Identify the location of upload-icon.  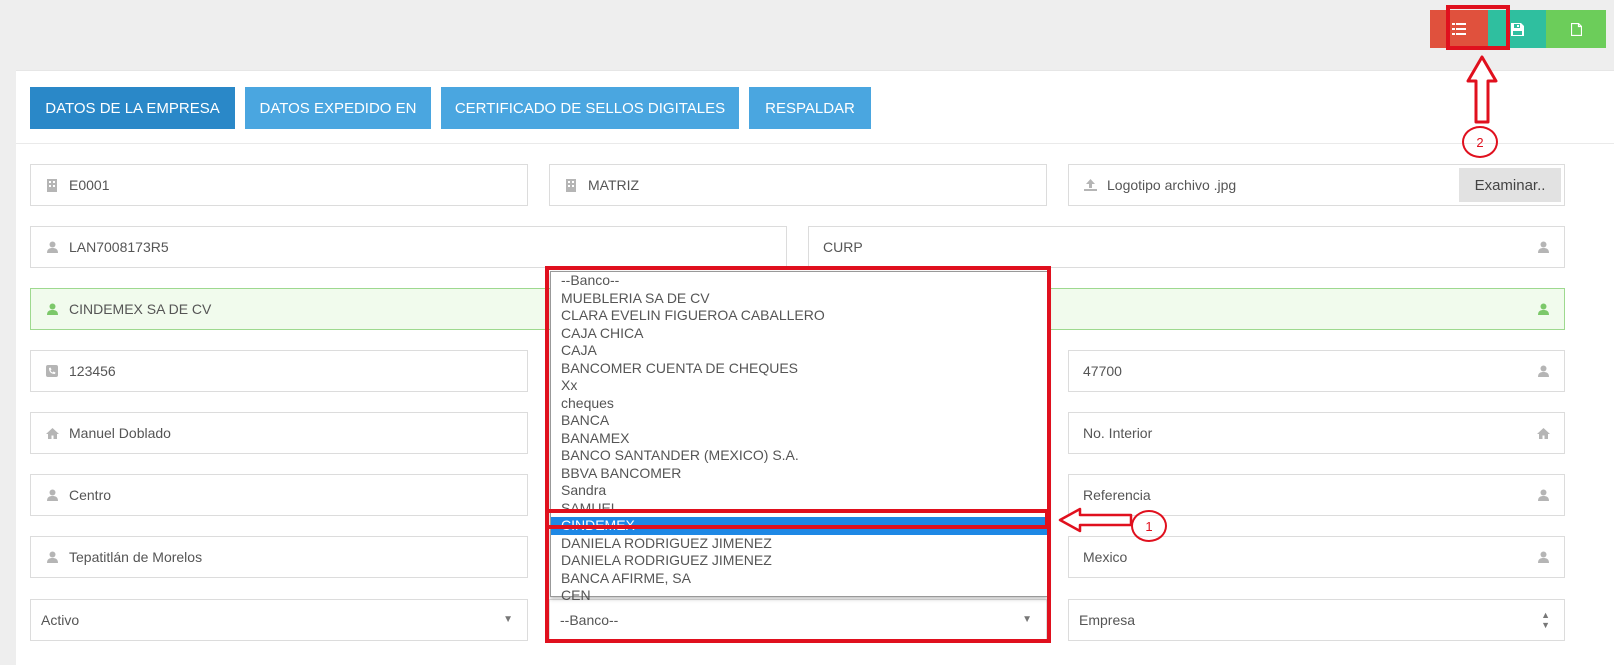
(1090, 185).